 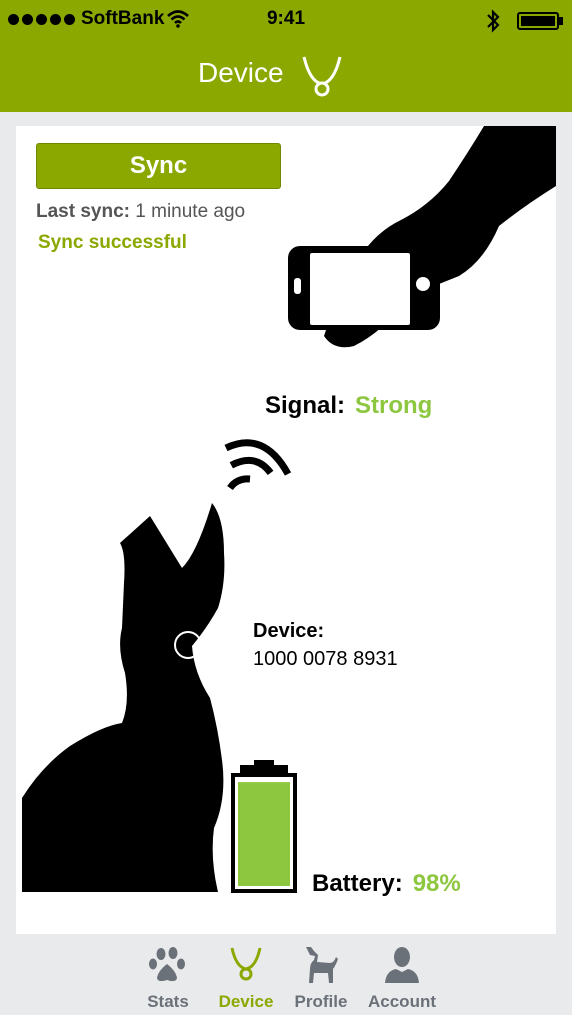 I want to click on tab-stats-label: Stats, so click(x=168, y=1001).